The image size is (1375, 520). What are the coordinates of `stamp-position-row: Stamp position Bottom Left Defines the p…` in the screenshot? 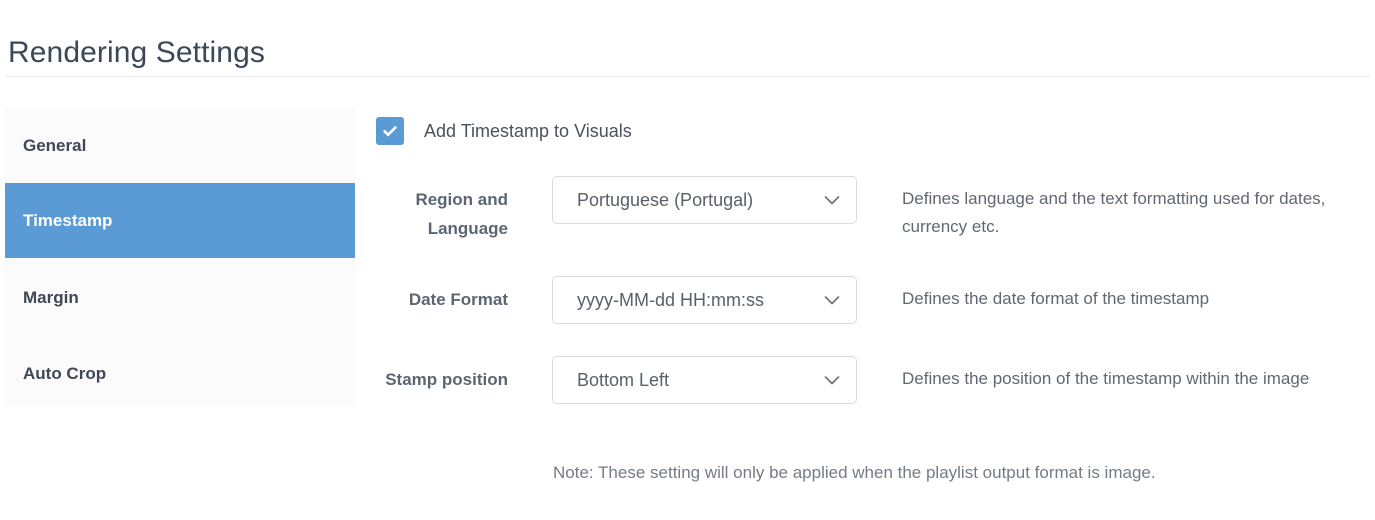 It's located at (871, 380).